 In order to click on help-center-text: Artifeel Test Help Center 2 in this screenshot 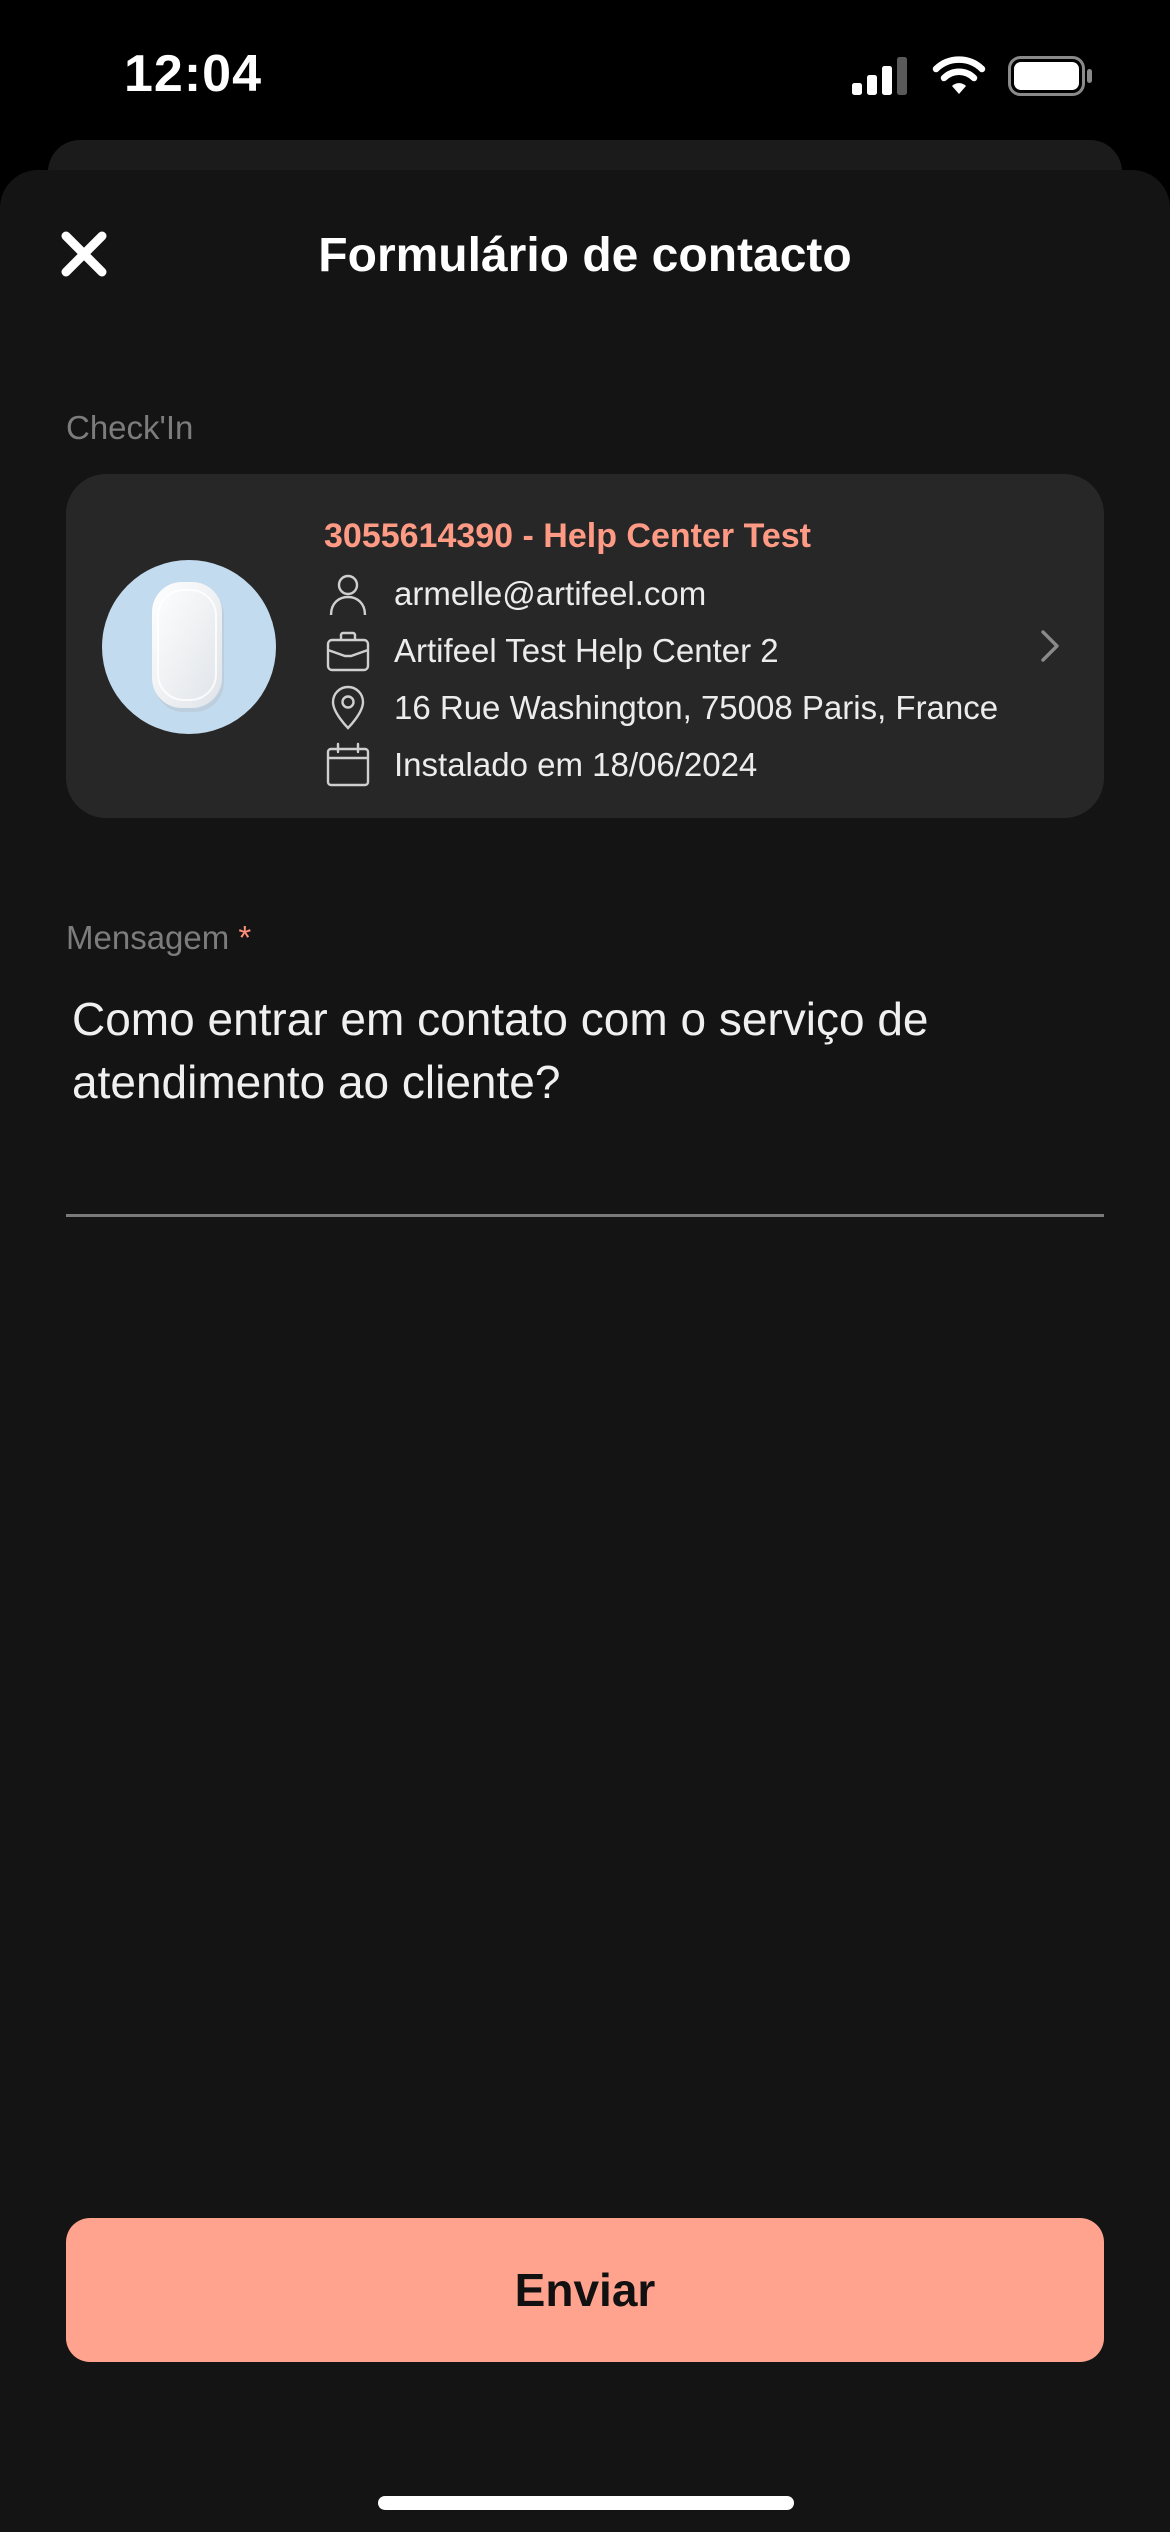, I will do `click(586, 650)`.